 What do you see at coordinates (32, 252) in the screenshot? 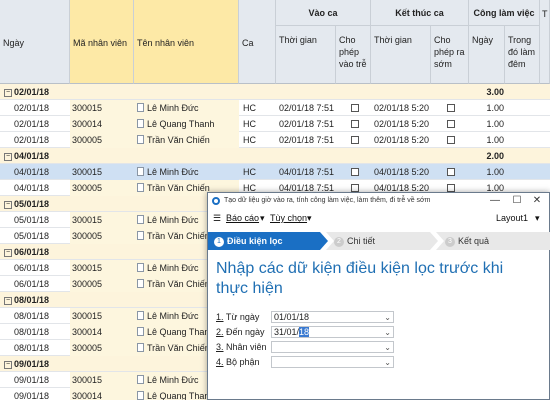
I see `group-date-label: 06/01/18` at bounding box center [32, 252].